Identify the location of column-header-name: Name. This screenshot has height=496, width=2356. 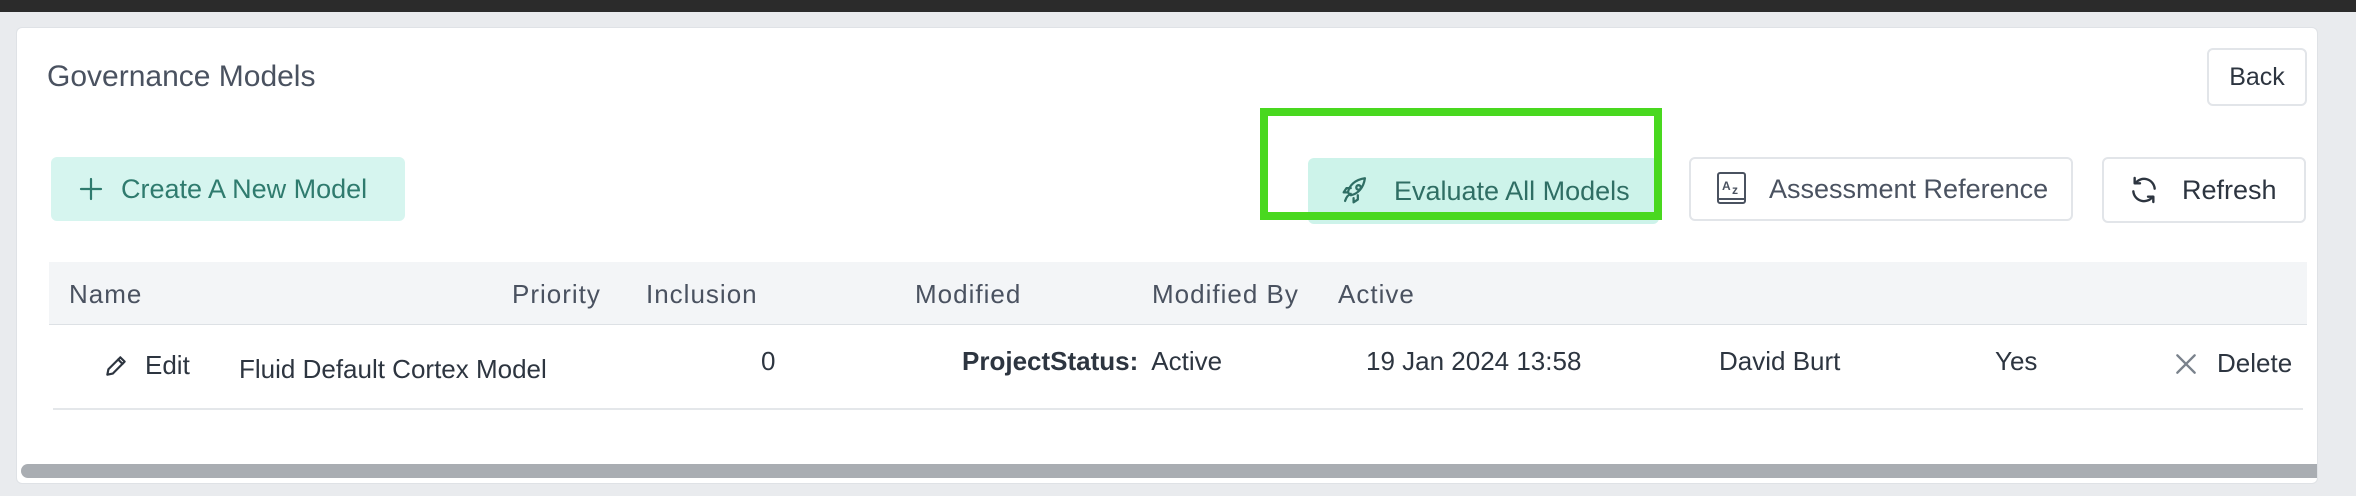
(105, 294).